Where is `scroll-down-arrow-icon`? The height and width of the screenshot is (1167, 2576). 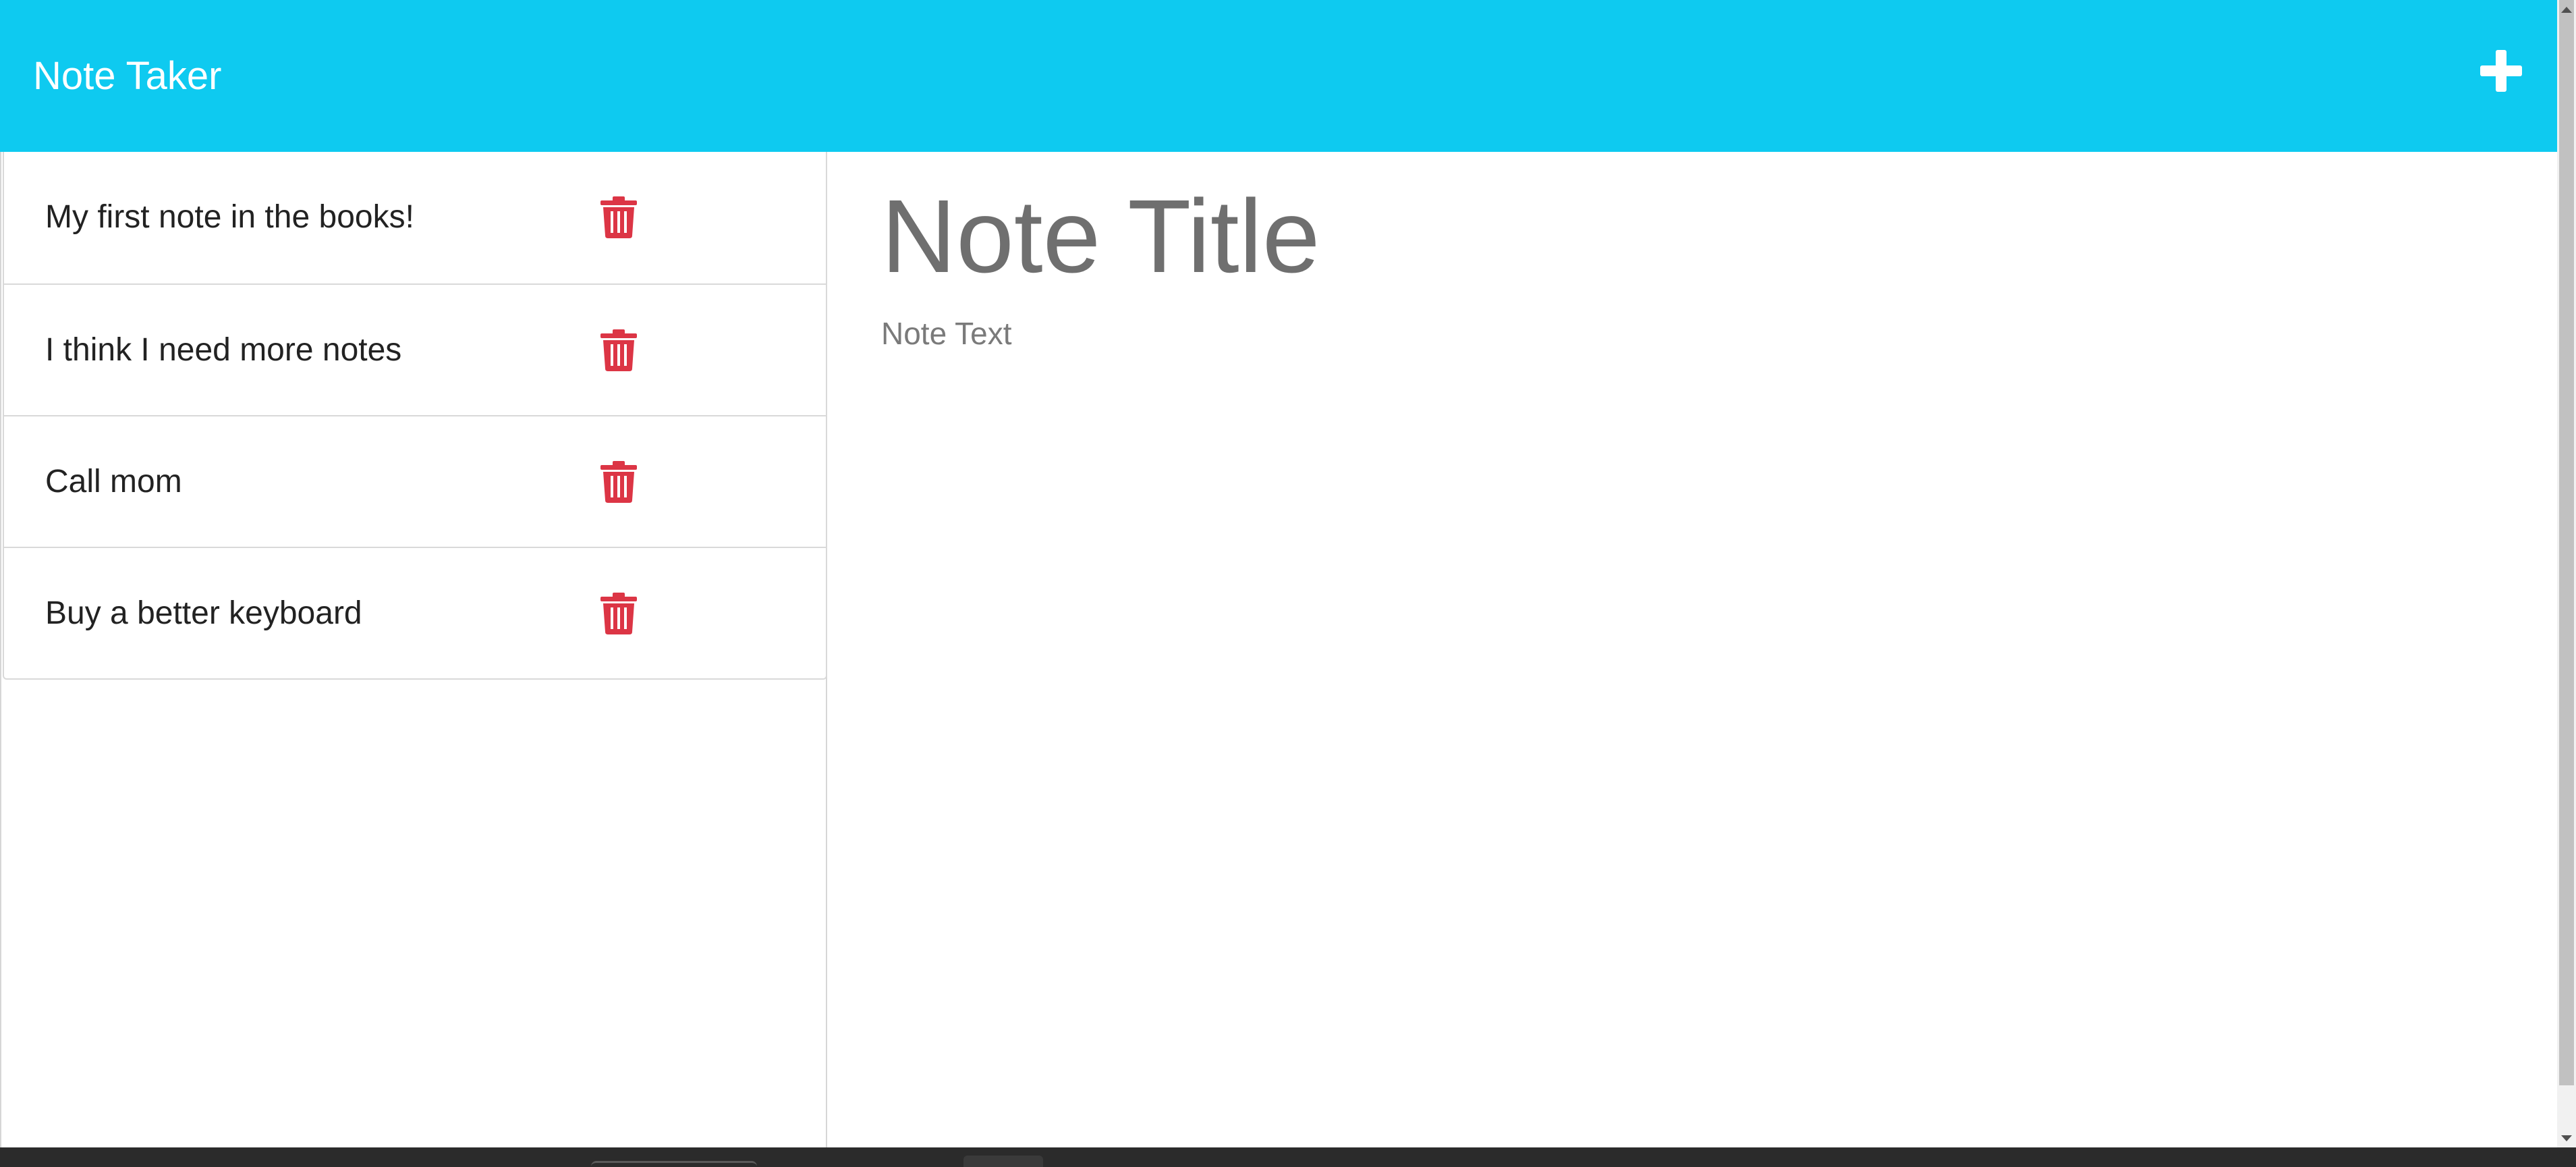 scroll-down-arrow-icon is located at coordinates (2566, 1138).